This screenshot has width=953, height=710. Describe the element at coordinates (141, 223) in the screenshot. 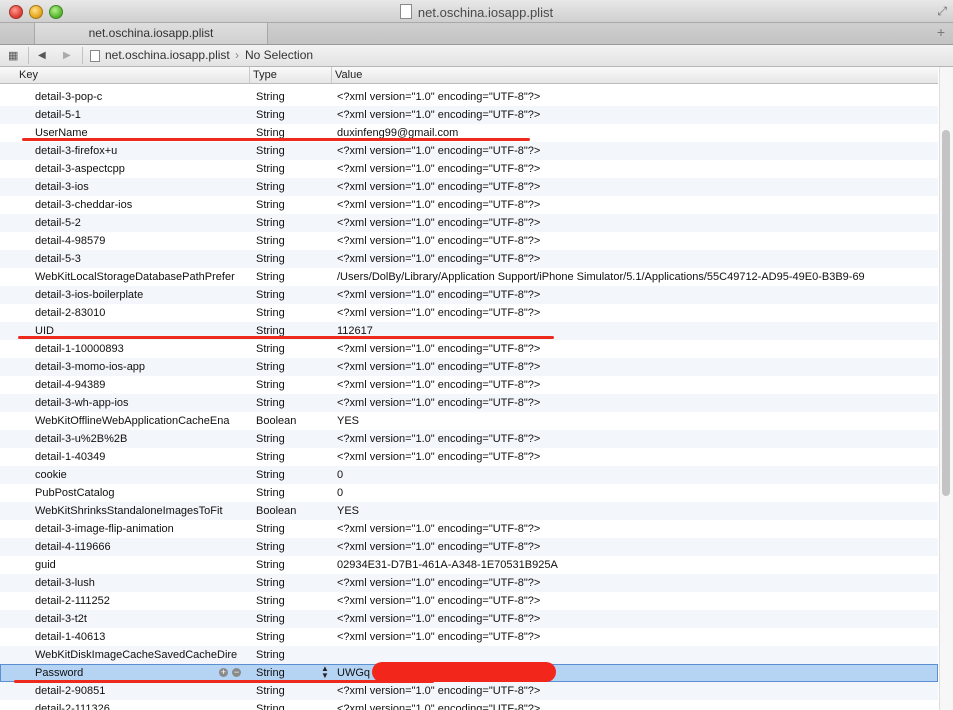

I see `row-key: detail-5-2` at that location.